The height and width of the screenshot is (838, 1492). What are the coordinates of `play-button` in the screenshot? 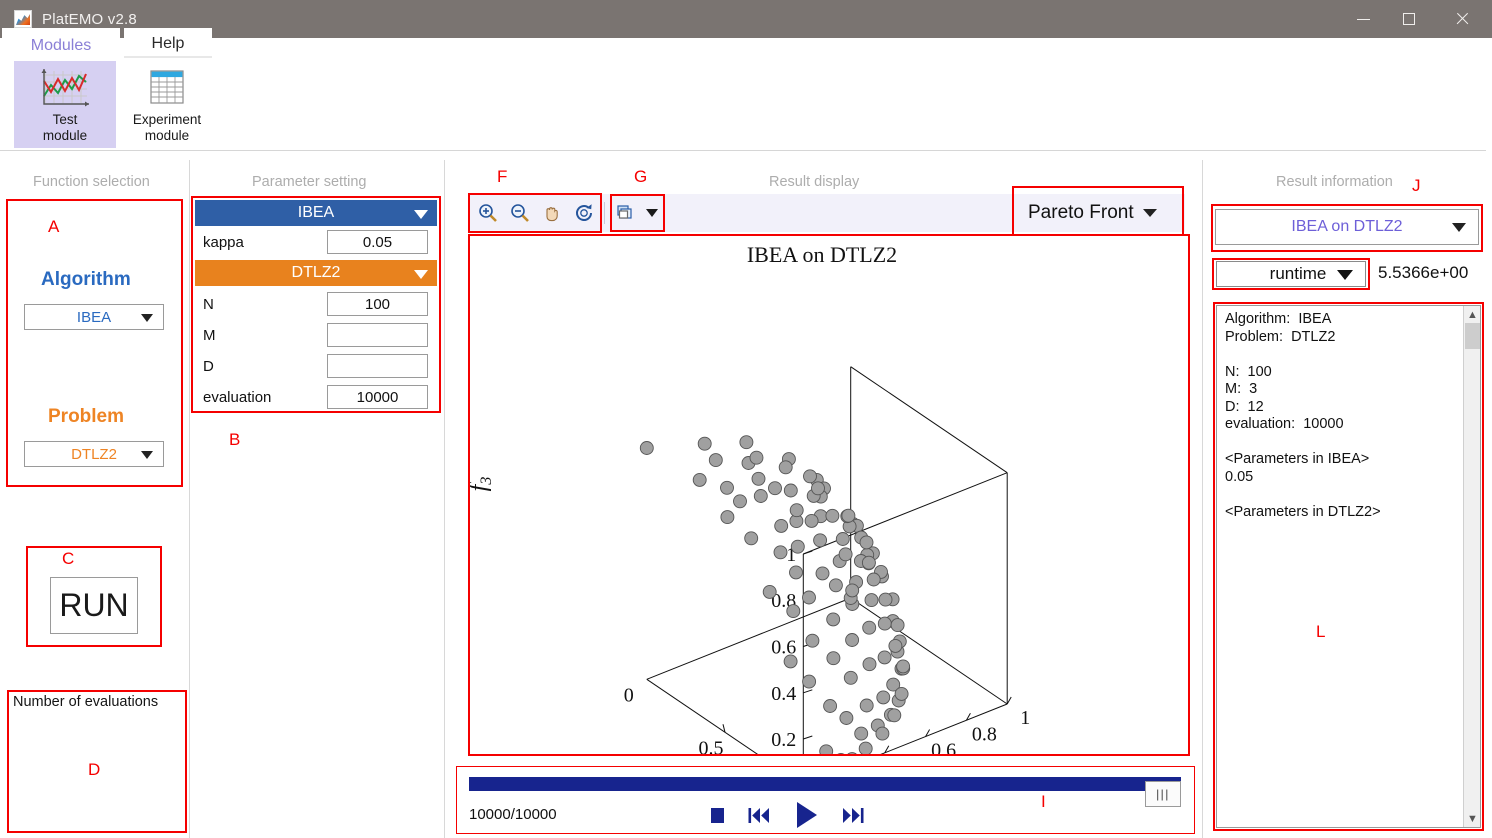 It's located at (806, 815).